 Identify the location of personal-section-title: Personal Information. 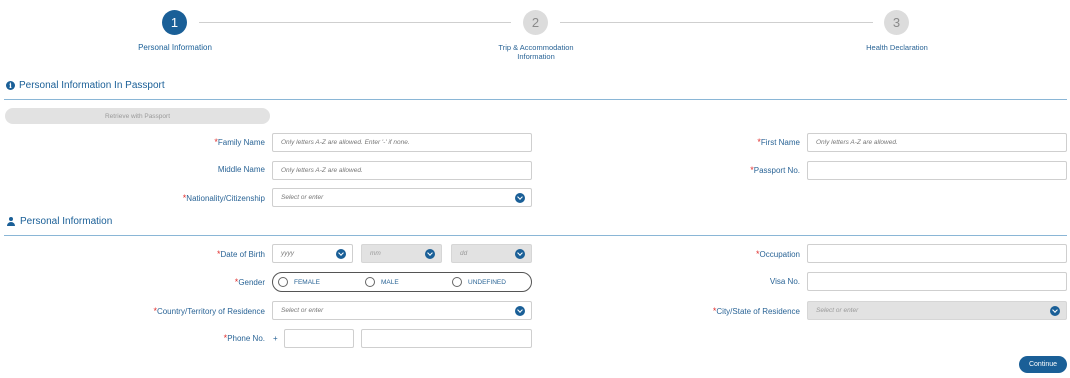
(66, 221).